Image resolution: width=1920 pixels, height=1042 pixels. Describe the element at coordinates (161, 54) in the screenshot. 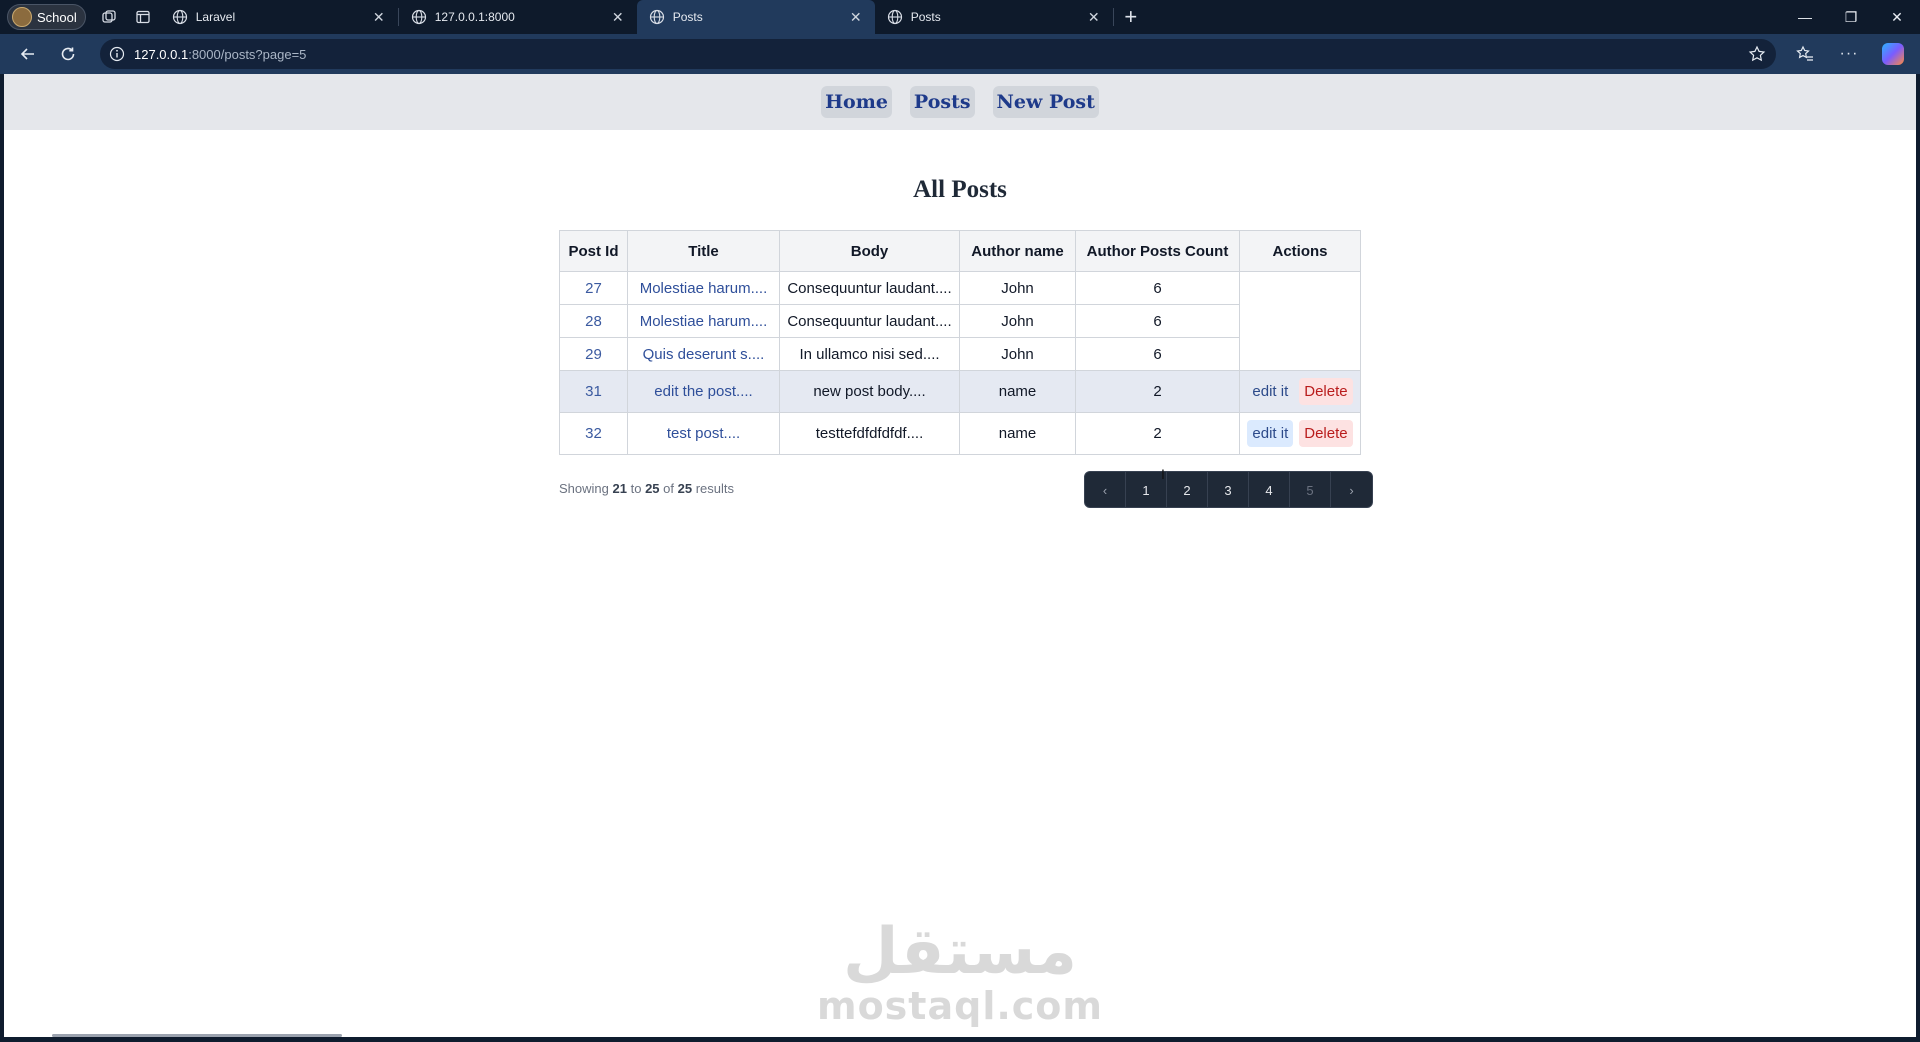

I see `url-host: 127.0.0.1` at that location.